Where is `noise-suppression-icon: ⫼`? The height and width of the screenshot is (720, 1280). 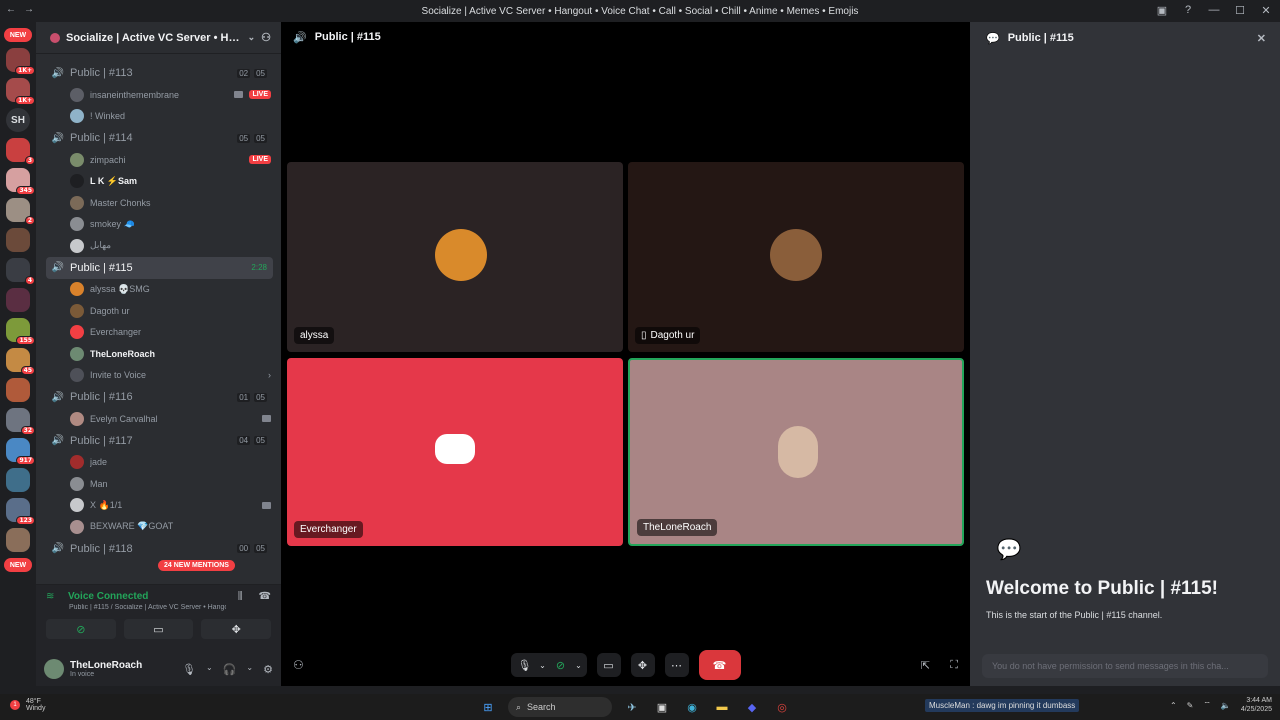 noise-suppression-icon: ⫼ is located at coordinates (240, 596).